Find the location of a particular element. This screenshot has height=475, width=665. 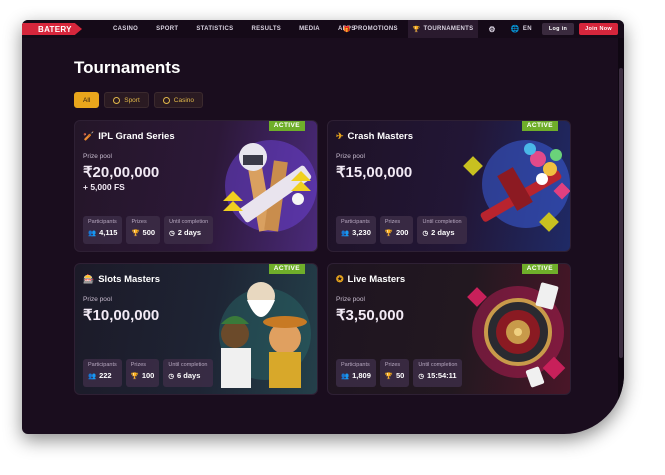

card-title: 🎰 Slots Masters is located at coordinates (121, 279).